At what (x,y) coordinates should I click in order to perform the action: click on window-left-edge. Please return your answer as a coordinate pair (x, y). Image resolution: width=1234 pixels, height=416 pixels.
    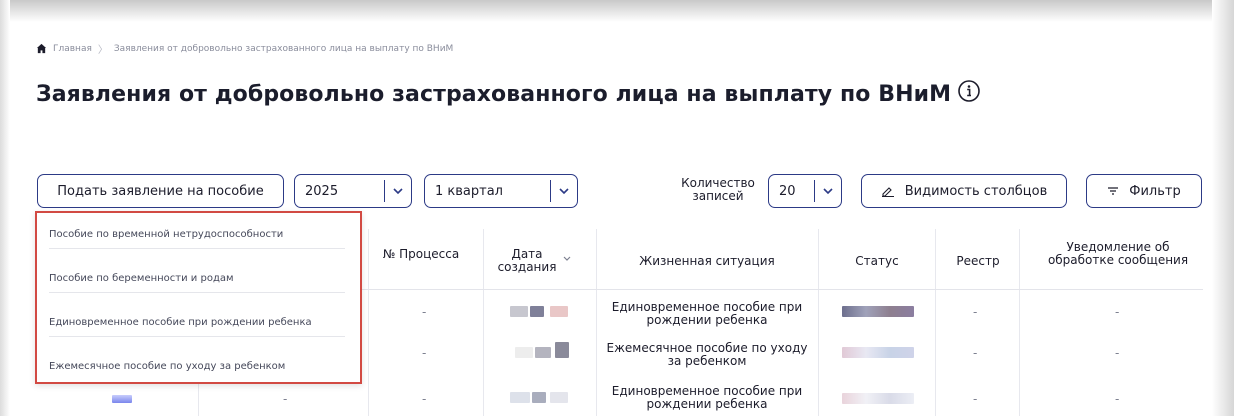
    Looking at the image, I should click on (5, 208).